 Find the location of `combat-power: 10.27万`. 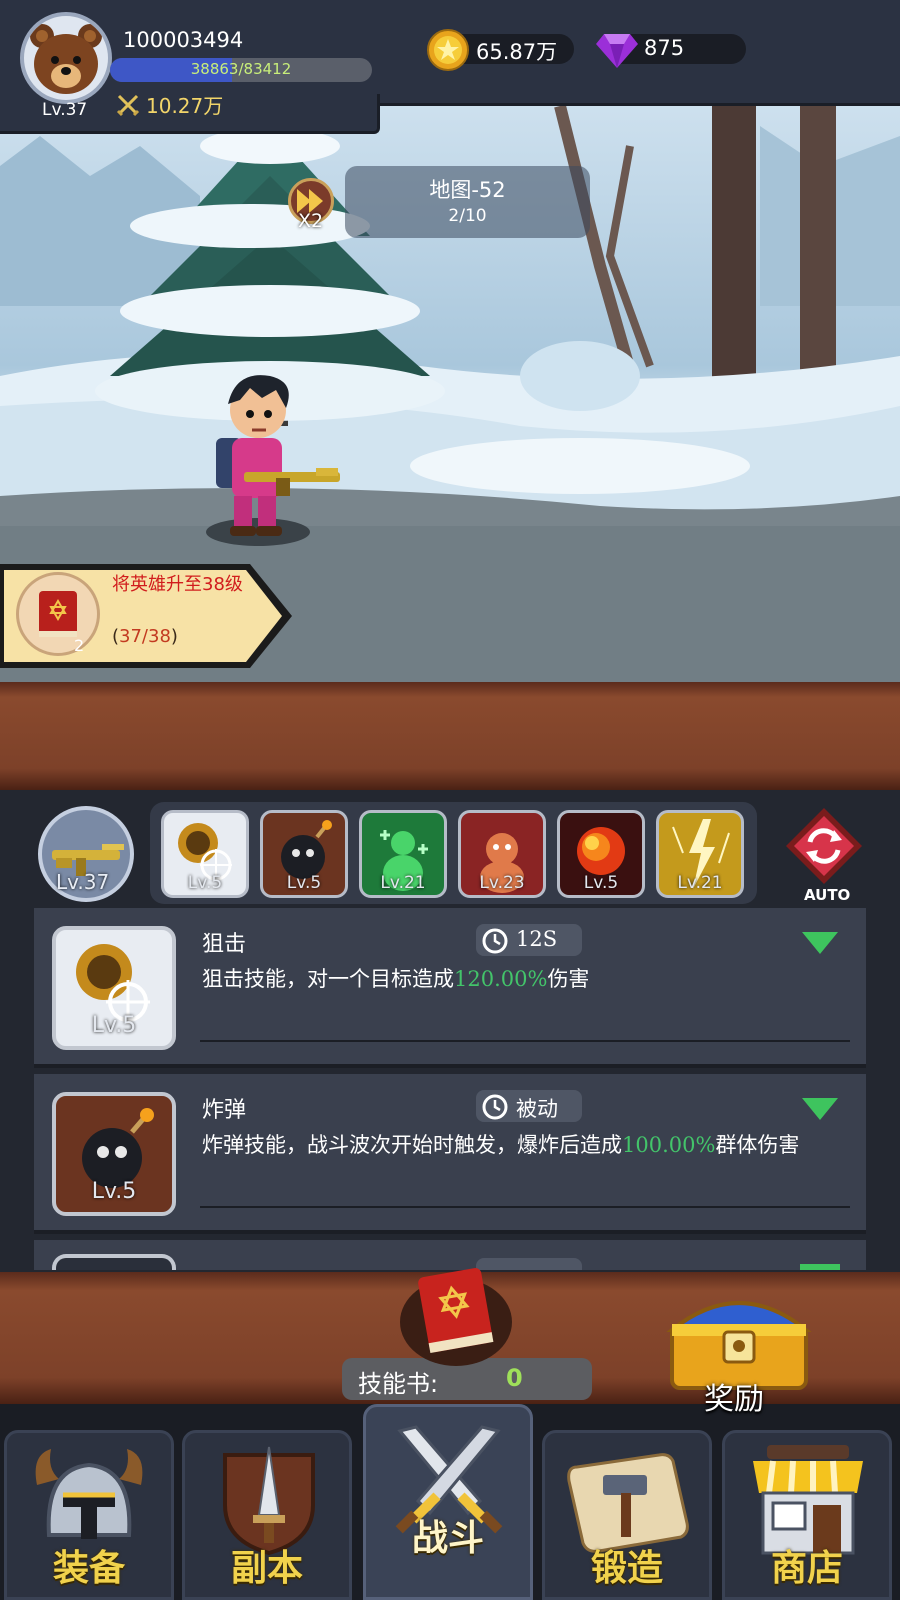

combat-power: 10.27万 is located at coordinates (169, 104).